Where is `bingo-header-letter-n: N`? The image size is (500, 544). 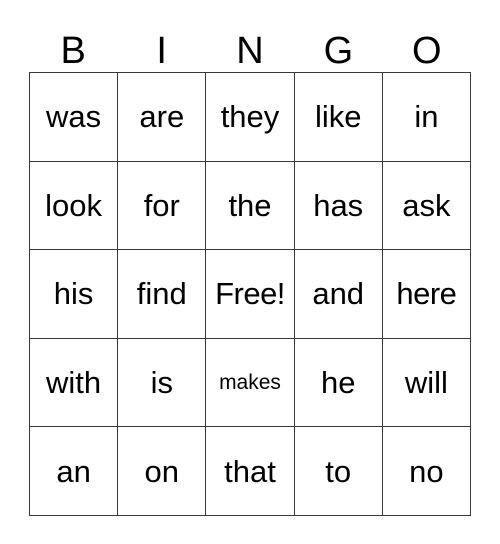 bingo-header-letter-n: N is located at coordinates (250, 51).